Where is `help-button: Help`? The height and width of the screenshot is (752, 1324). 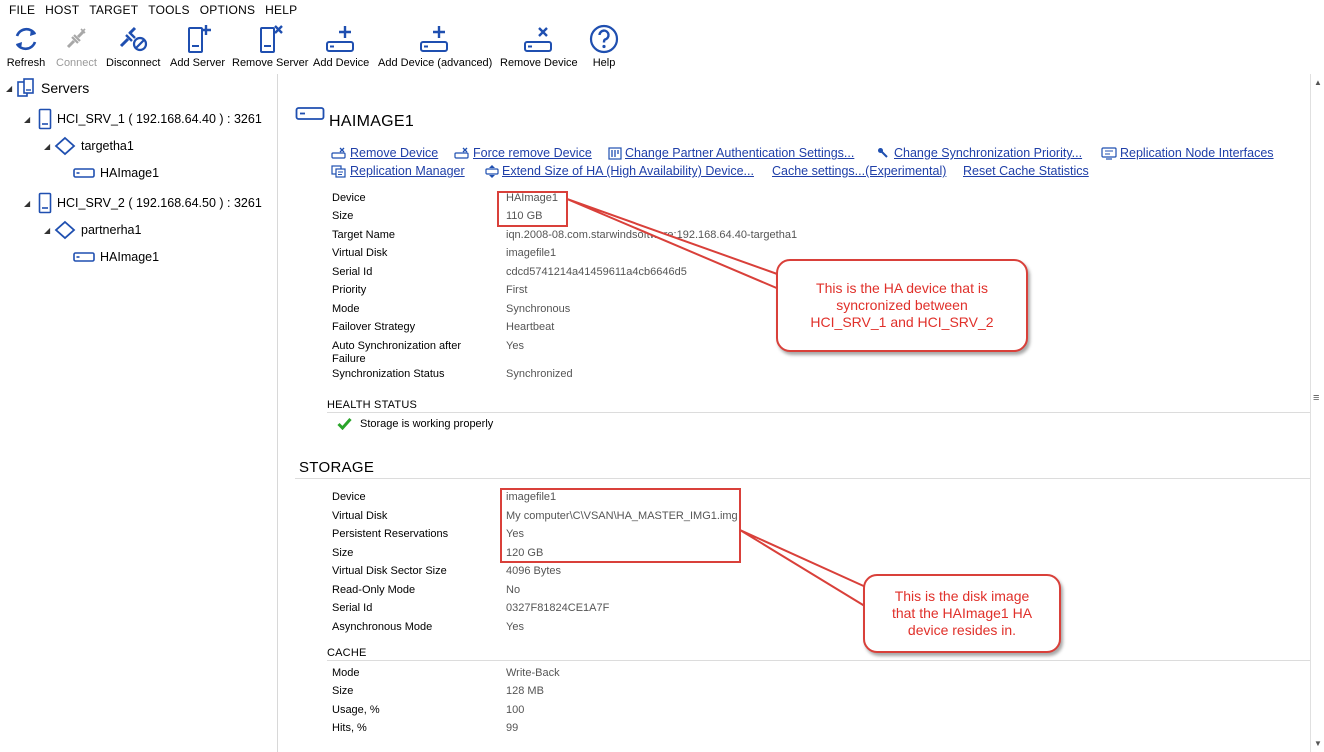 help-button: Help is located at coordinates (604, 47).